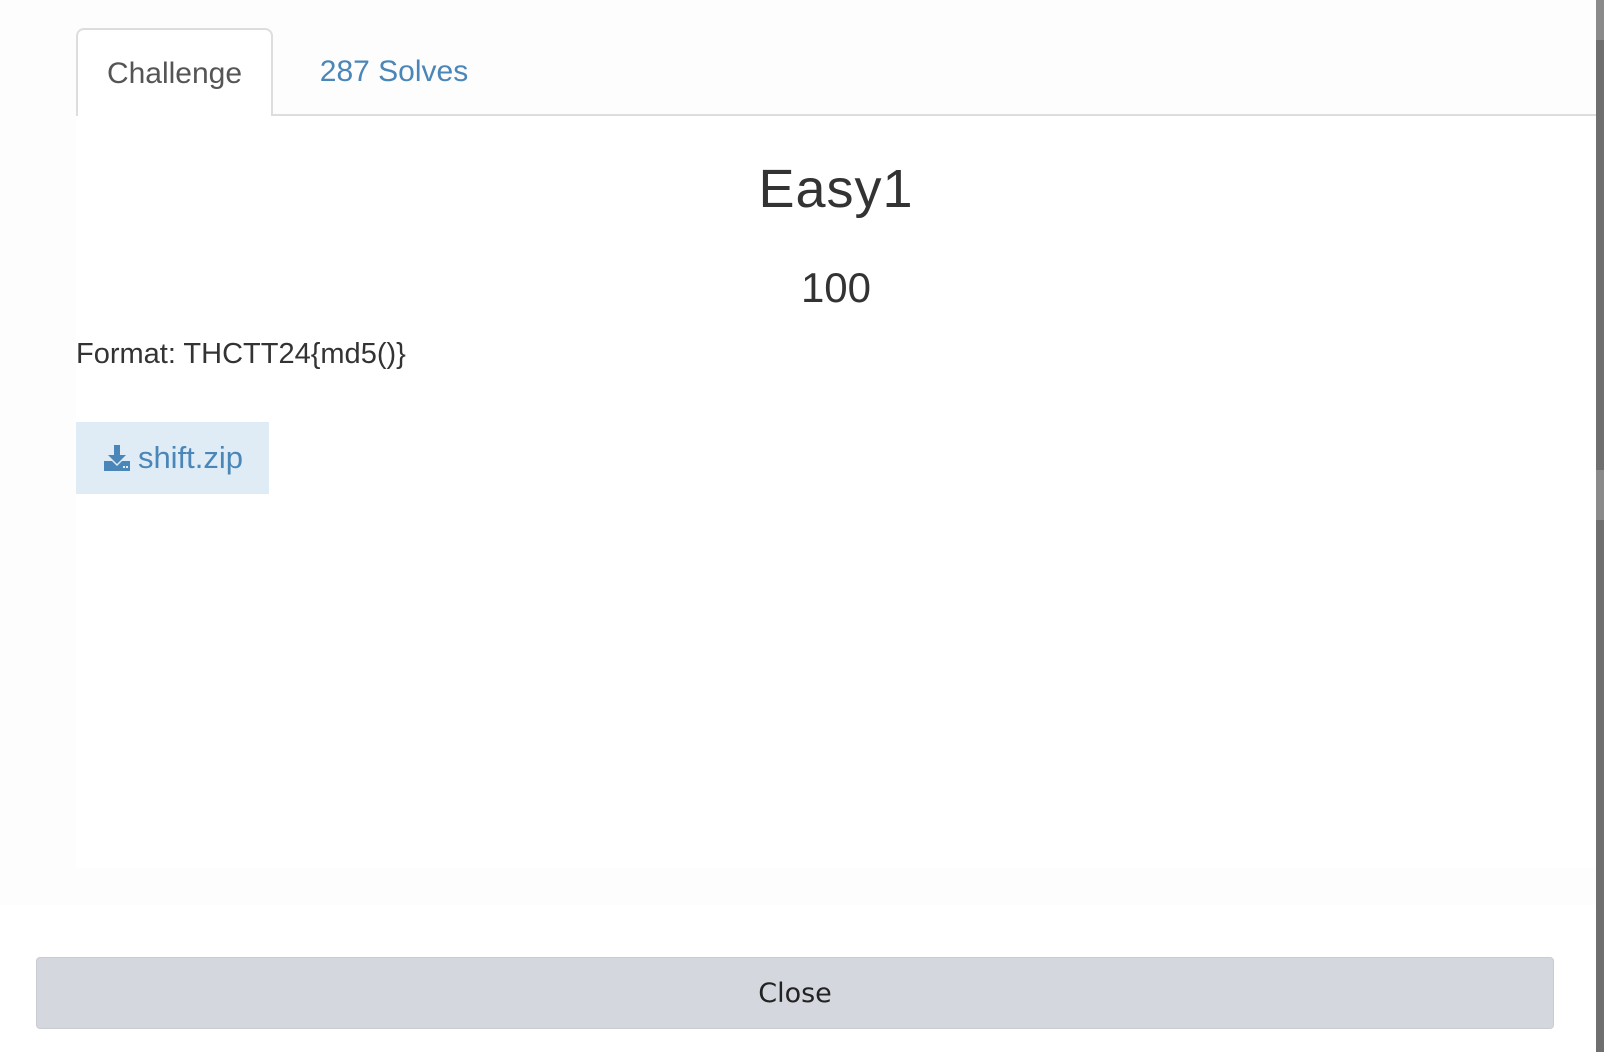 The width and height of the screenshot is (1604, 1052). What do you see at coordinates (836, 189) in the screenshot?
I see `challenge-name: Easy1` at bounding box center [836, 189].